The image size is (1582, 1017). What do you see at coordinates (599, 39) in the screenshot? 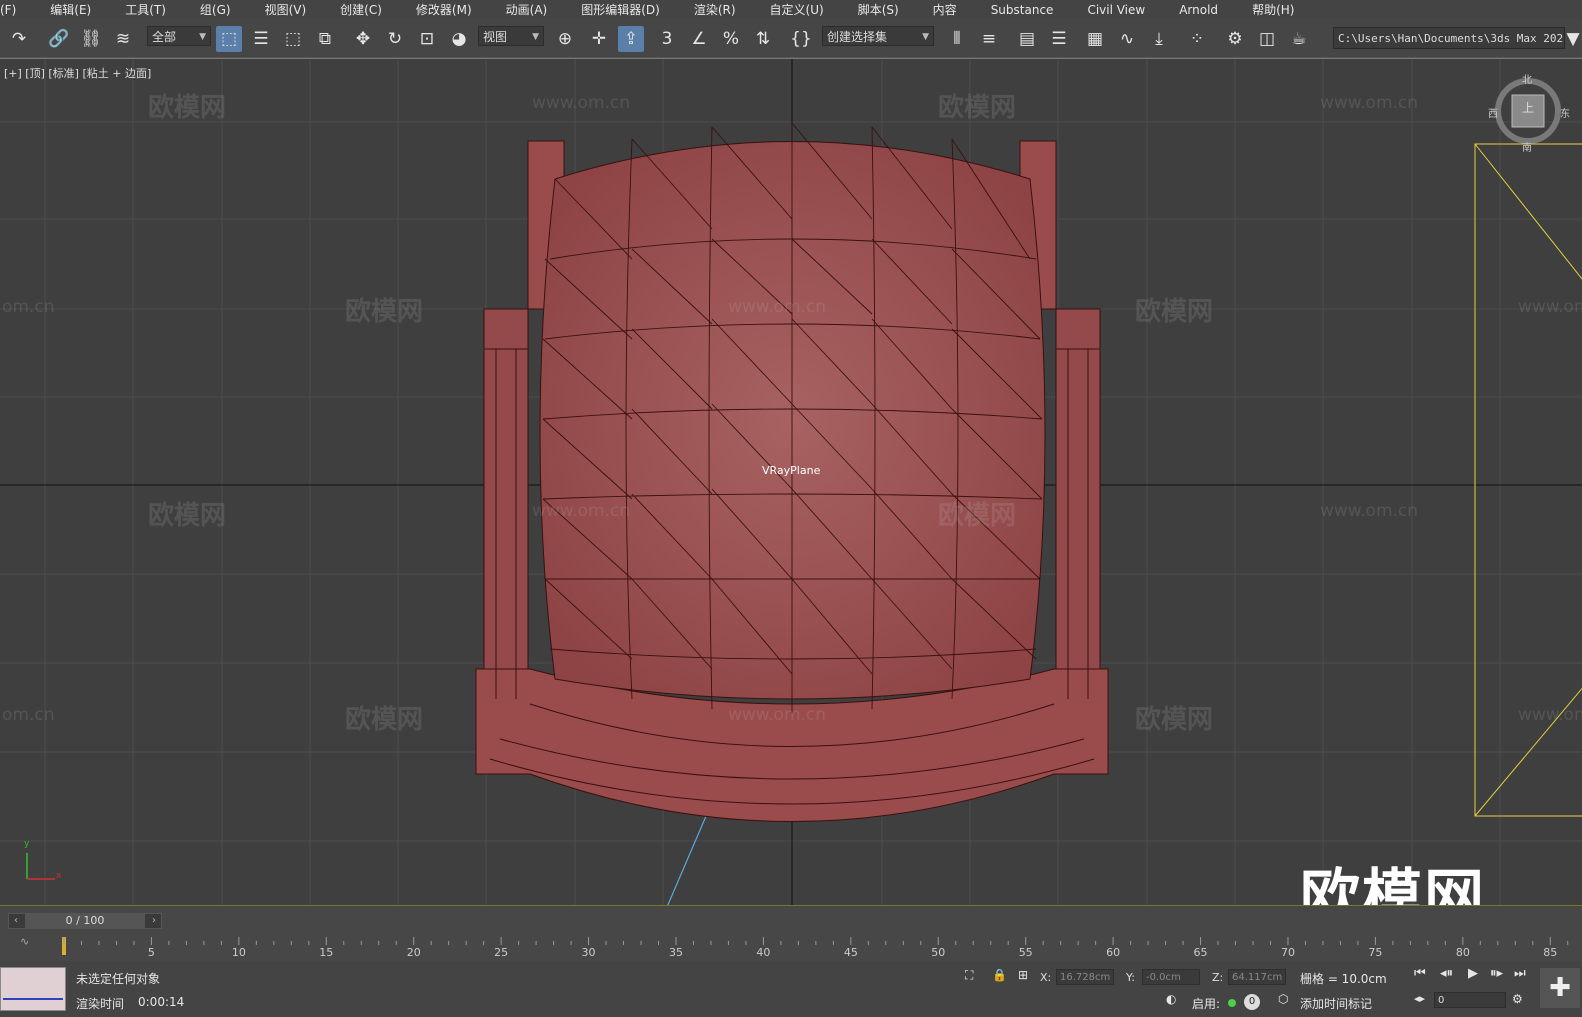
I see `select-manipulate-icon: ✛` at bounding box center [599, 39].